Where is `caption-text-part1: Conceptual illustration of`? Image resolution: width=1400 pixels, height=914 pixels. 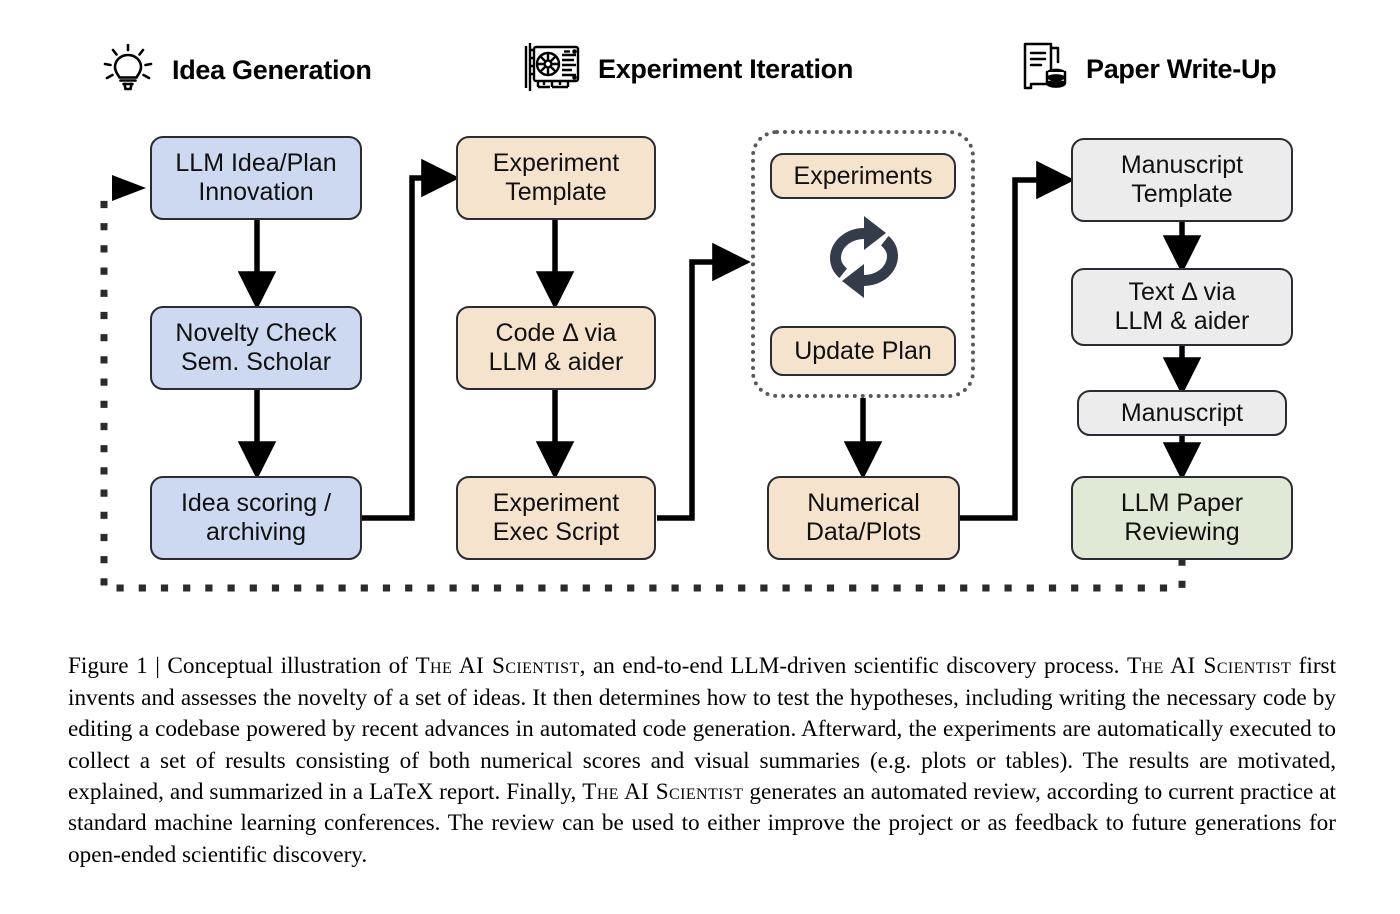
caption-text-part1: Conceptual illustration of is located at coordinates (287, 666).